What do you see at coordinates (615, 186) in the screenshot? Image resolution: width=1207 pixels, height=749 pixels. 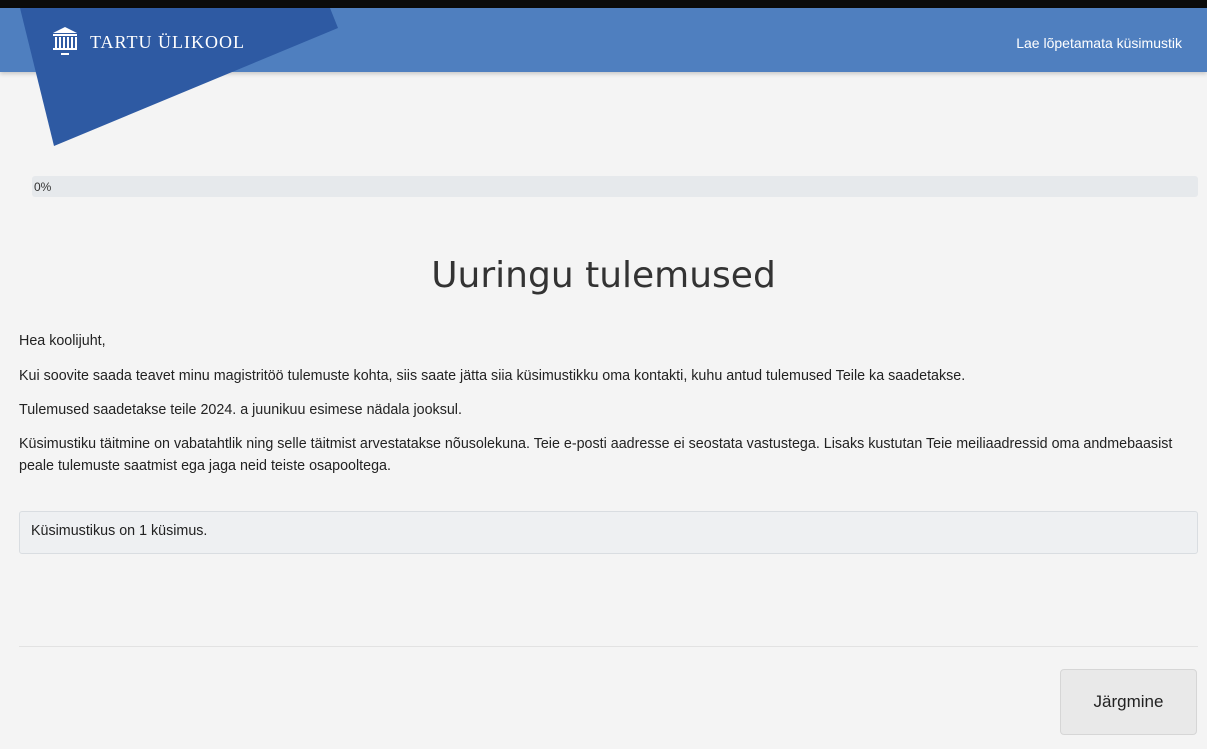 I see `progress-bar` at bounding box center [615, 186].